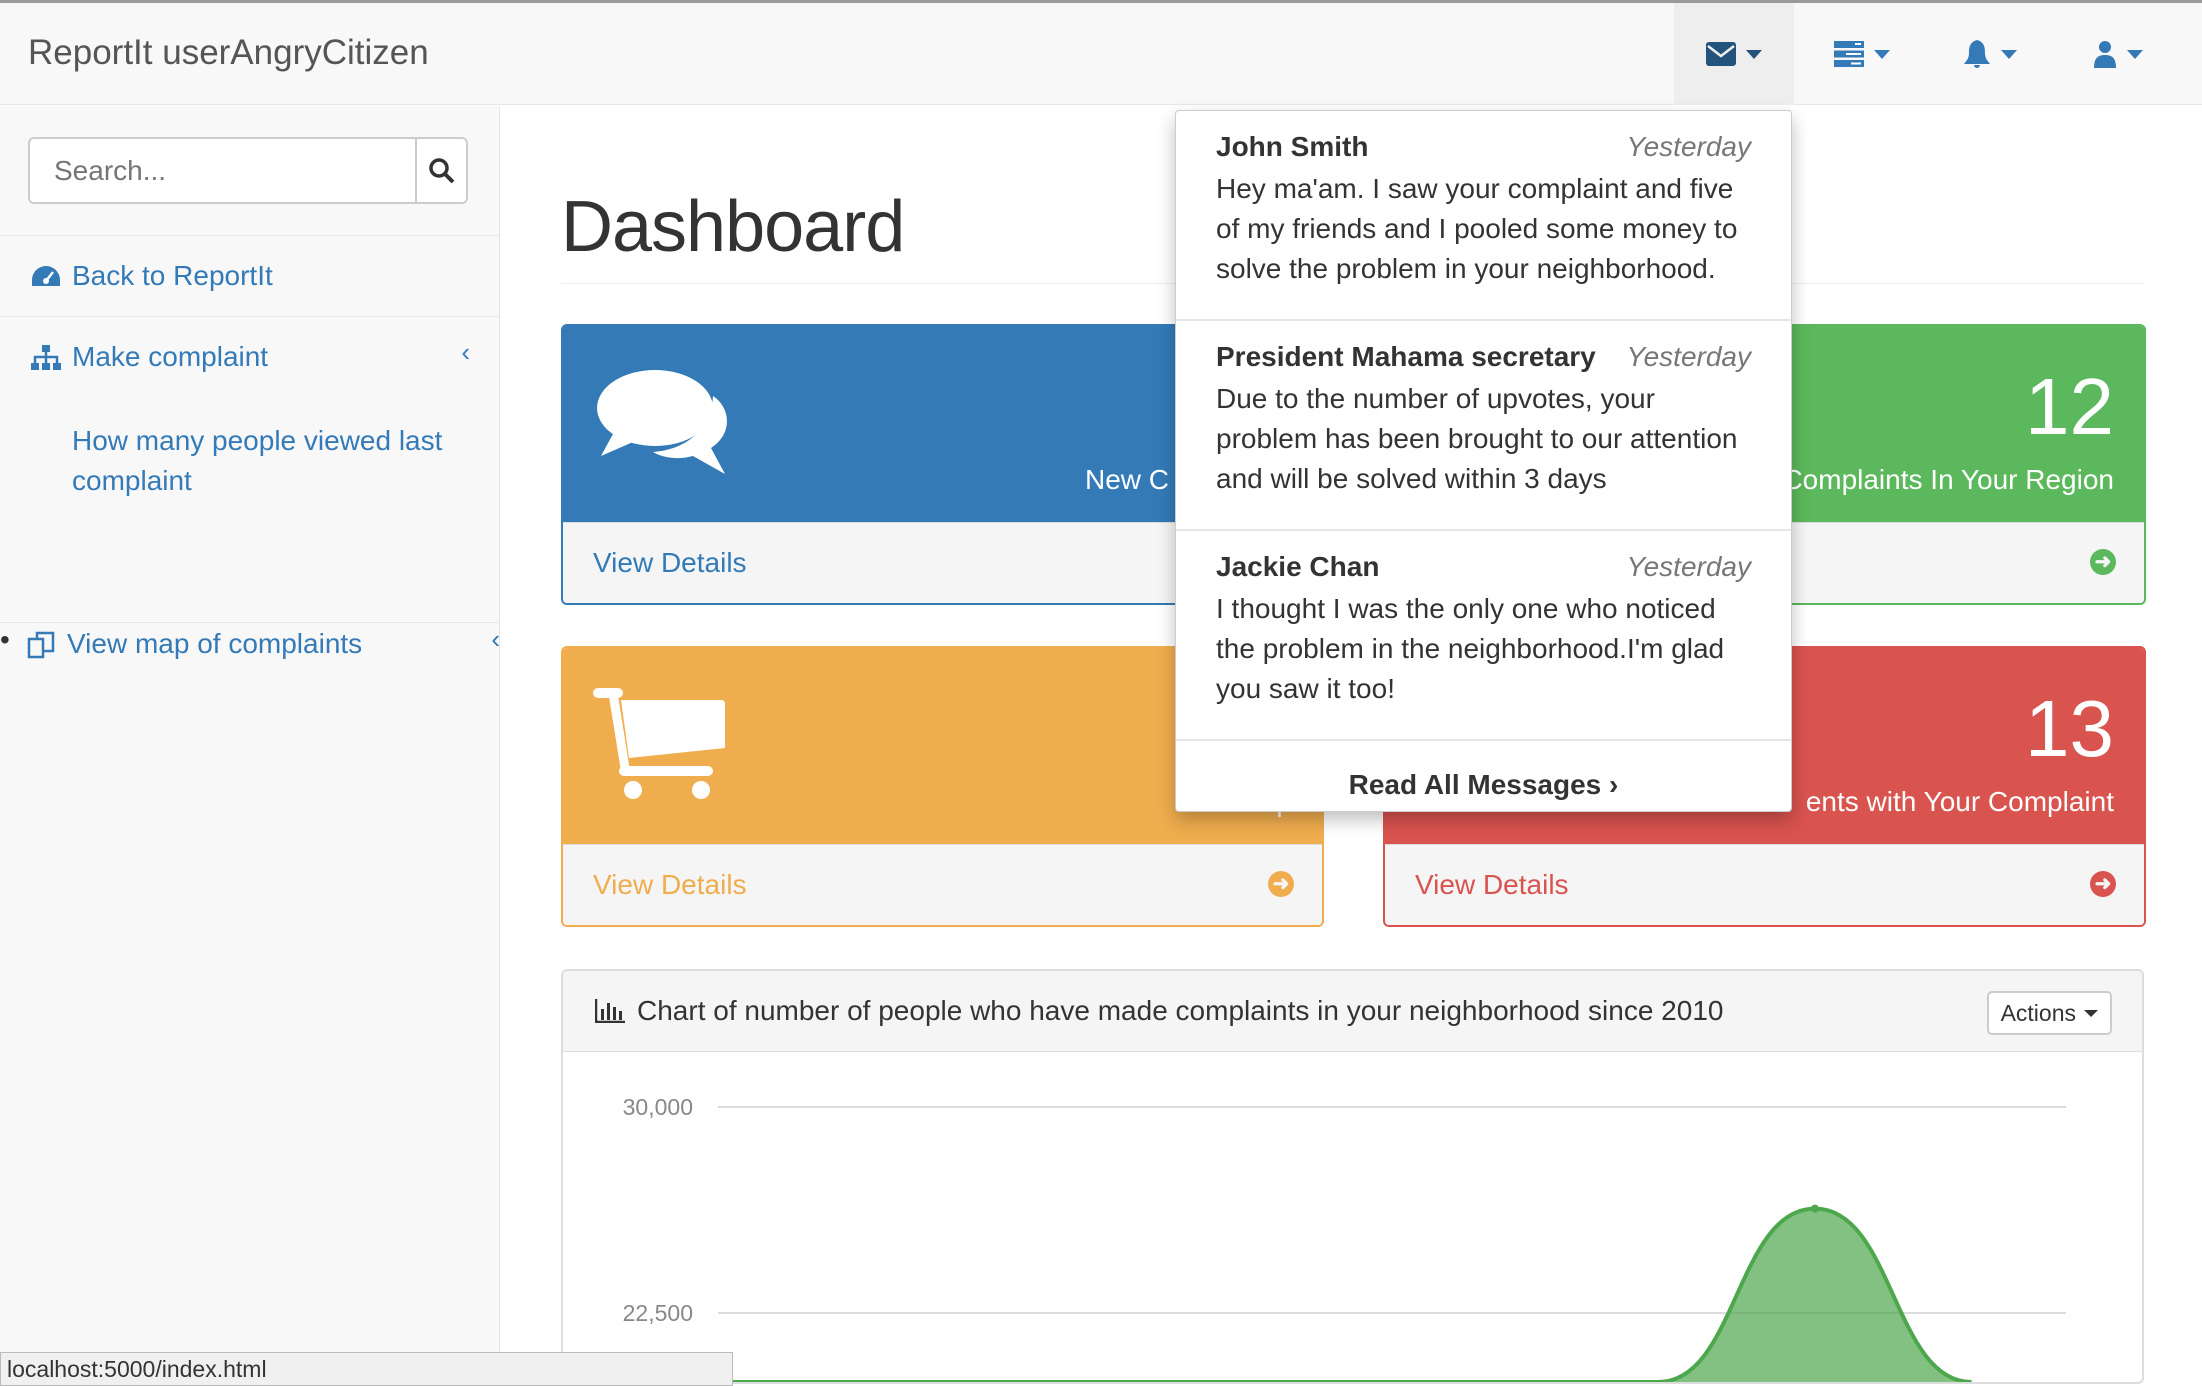 The image size is (2202, 1386). What do you see at coordinates (222, 170) in the screenshot?
I see `search-input` at bounding box center [222, 170].